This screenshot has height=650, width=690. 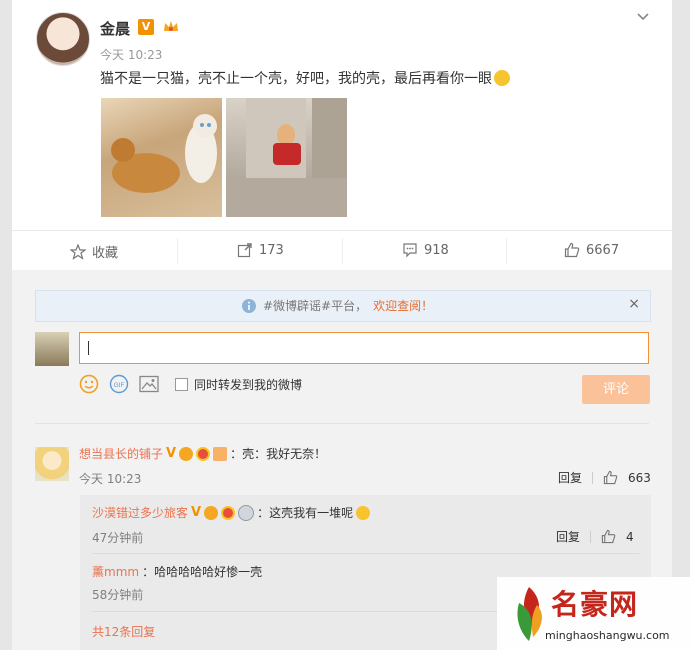 What do you see at coordinates (149, 384) in the screenshot?
I see `image-icon` at bounding box center [149, 384].